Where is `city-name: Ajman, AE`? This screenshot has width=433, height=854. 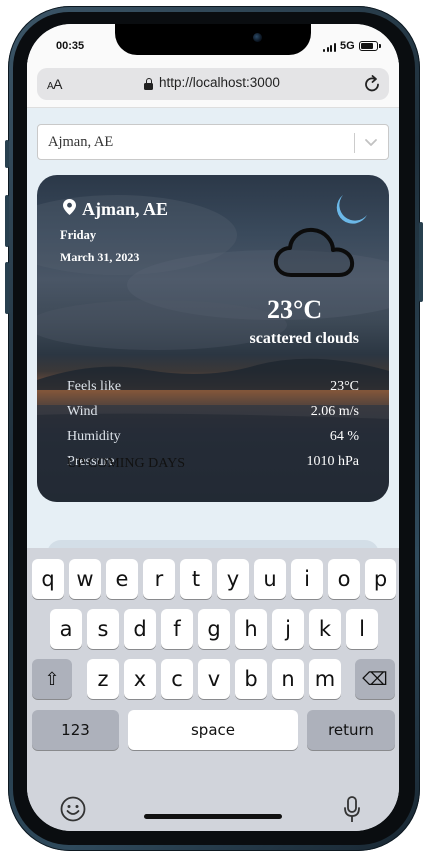
city-name: Ajman, AE is located at coordinates (125, 209).